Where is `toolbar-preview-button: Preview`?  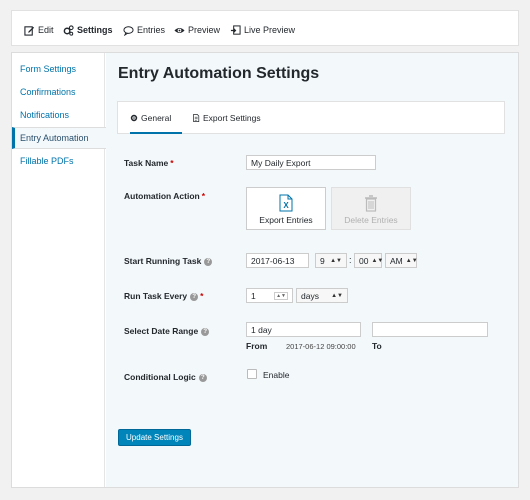
toolbar-preview-button: Preview is located at coordinates (197, 30).